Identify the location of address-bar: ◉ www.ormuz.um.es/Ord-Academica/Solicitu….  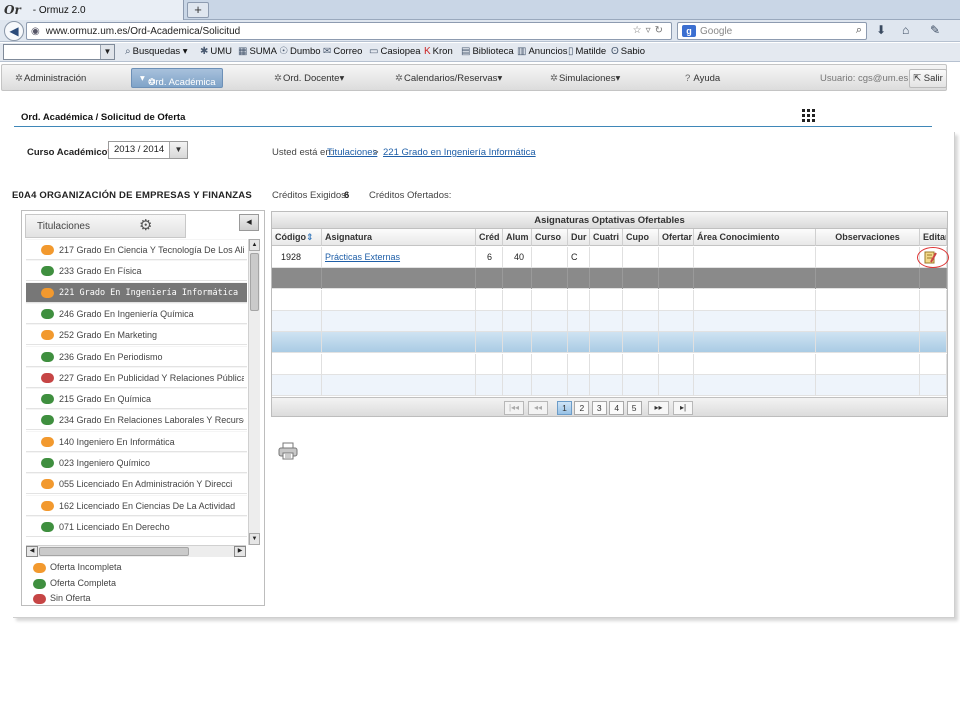
(349, 31).